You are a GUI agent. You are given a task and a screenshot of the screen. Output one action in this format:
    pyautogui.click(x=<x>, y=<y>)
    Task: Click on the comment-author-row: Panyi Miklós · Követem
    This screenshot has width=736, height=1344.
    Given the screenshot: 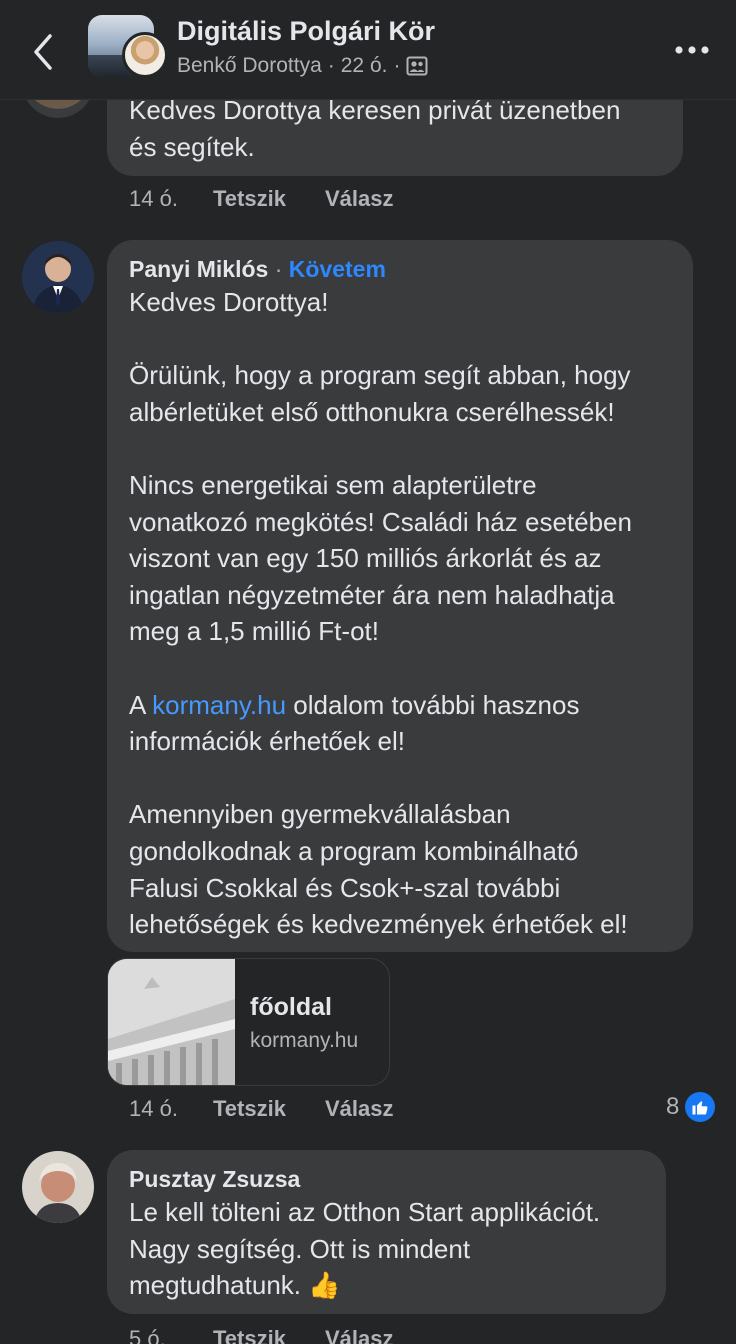 What is the action you would take?
    pyautogui.click(x=257, y=269)
    